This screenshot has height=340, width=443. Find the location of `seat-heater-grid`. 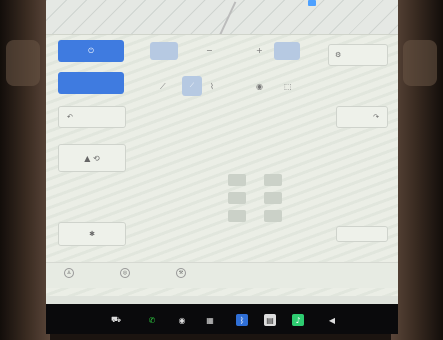

seat-heater-grid is located at coordinates (264, 201).